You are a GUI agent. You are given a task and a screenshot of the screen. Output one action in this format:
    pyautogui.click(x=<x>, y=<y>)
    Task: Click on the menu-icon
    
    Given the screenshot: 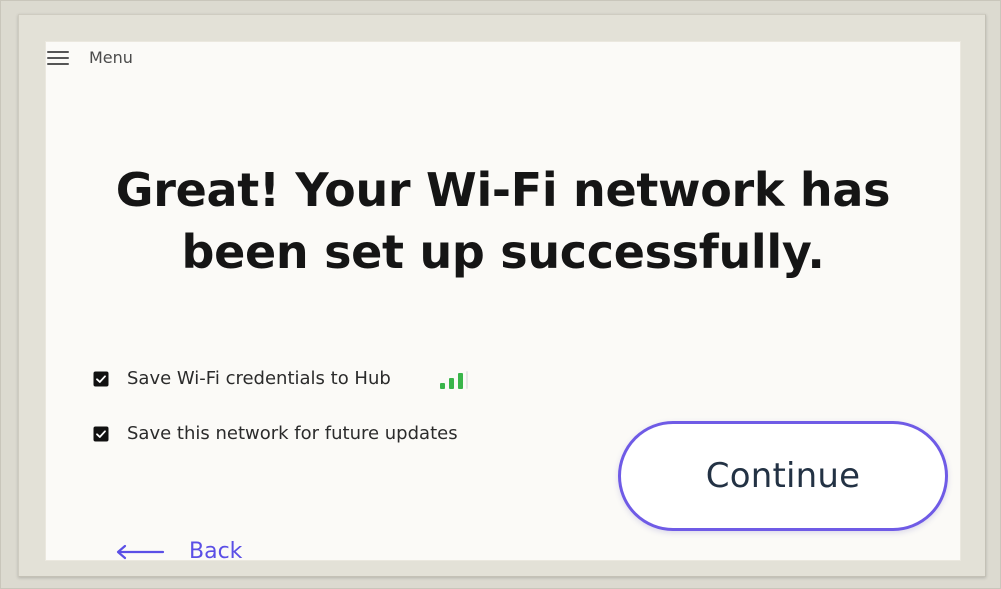 What is the action you would take?
    pyautogui.click(x=58, y=58)
    